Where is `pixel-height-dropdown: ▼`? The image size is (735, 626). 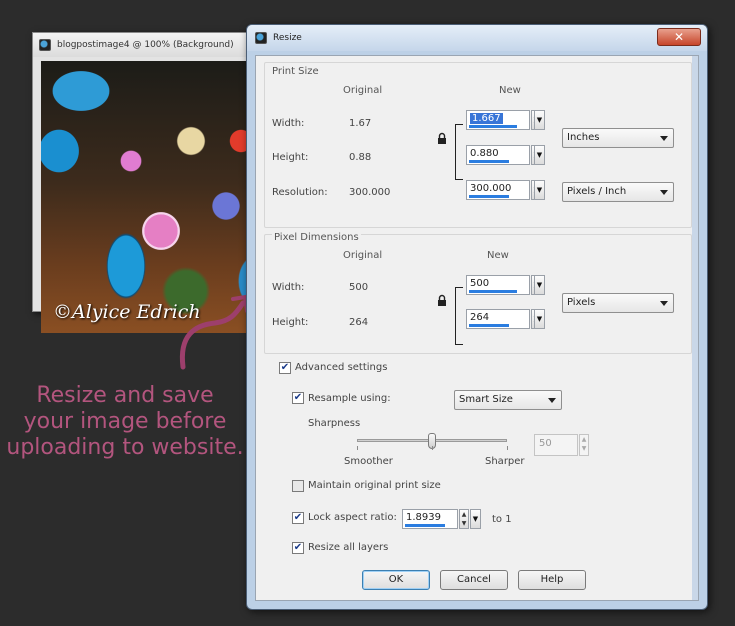
pixel-height-dropdown: ▼ is located at coordinates (539, 319).